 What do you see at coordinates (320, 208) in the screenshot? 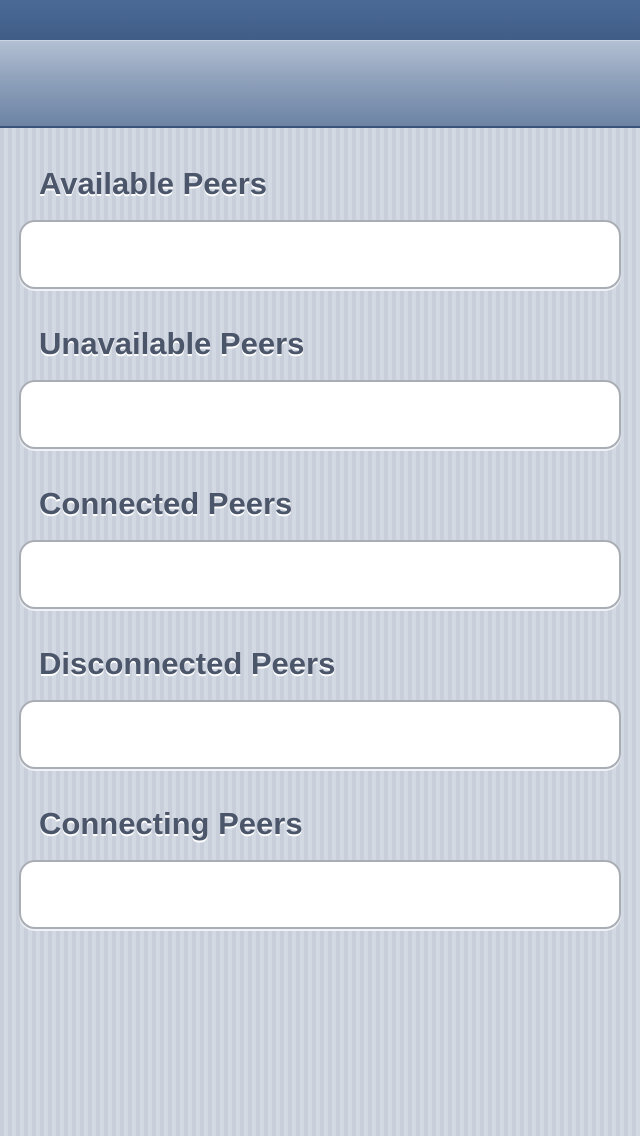
I see `available-peers-section: Available Peers` at bounding box center [320, 208].